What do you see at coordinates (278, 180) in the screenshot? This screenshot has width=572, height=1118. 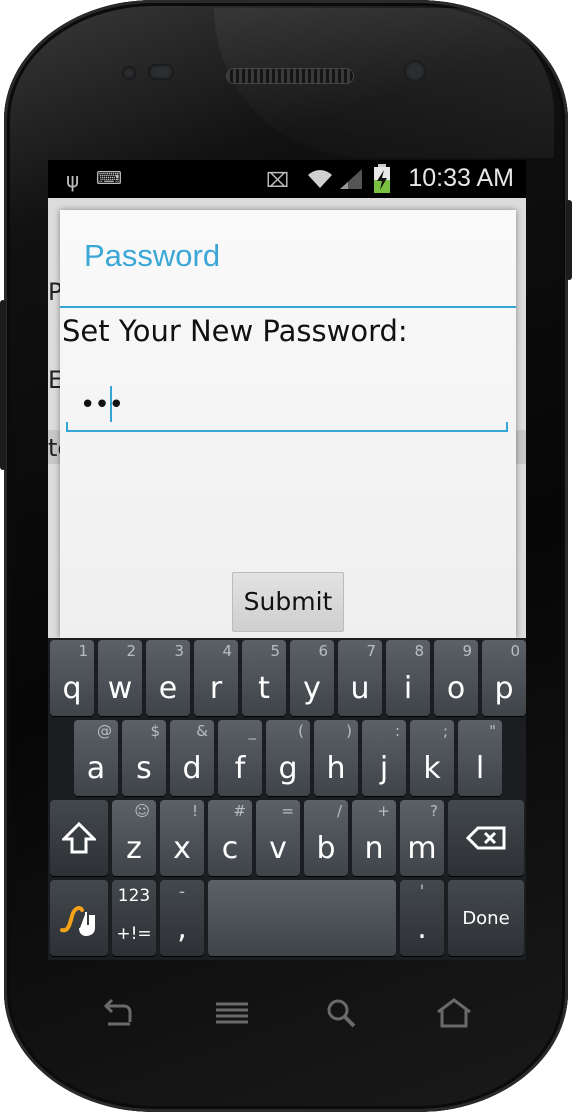 I see `vibrate-icon: ⌧` at bounding box center [278, 180].